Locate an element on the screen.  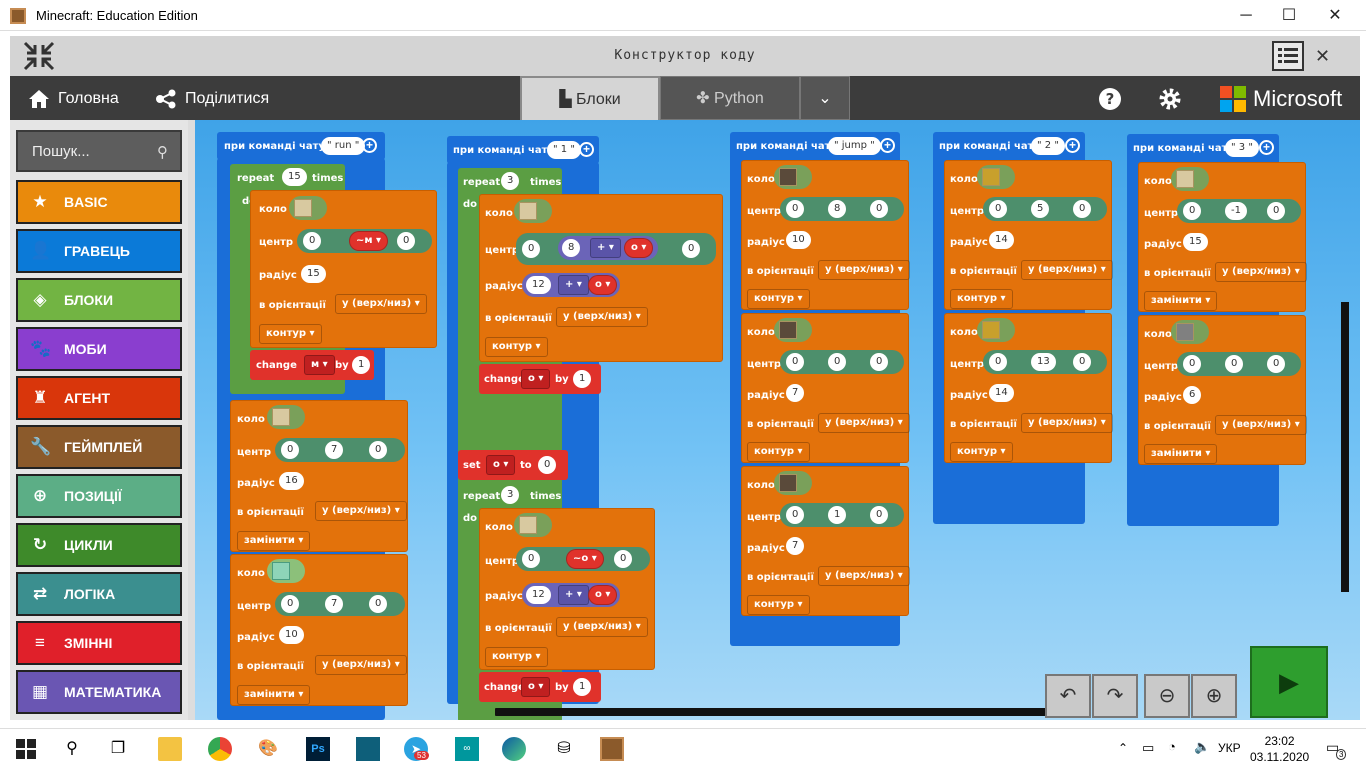
game-icon: ⛁ is located at coordinates (564, 749).